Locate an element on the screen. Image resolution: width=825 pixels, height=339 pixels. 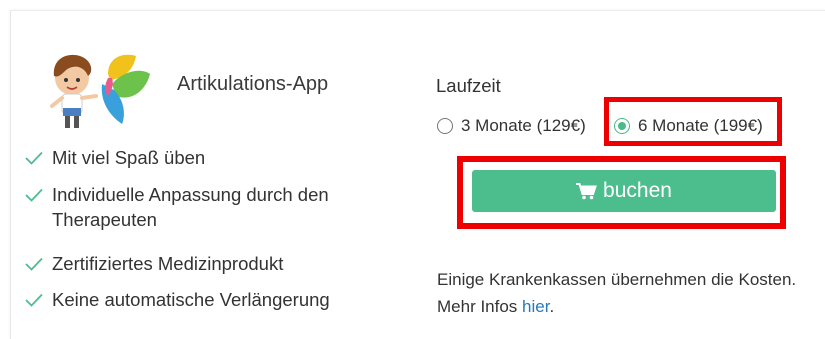
feature-text: Mit viel Spaß üben is located at coordinates (129, 157).